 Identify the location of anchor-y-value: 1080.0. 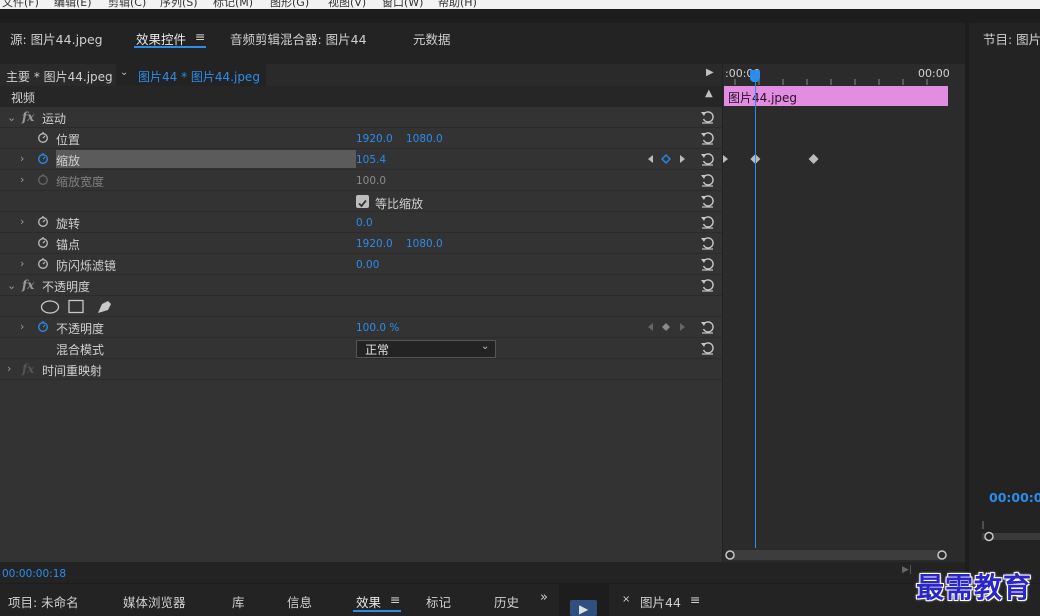
(424, 244).